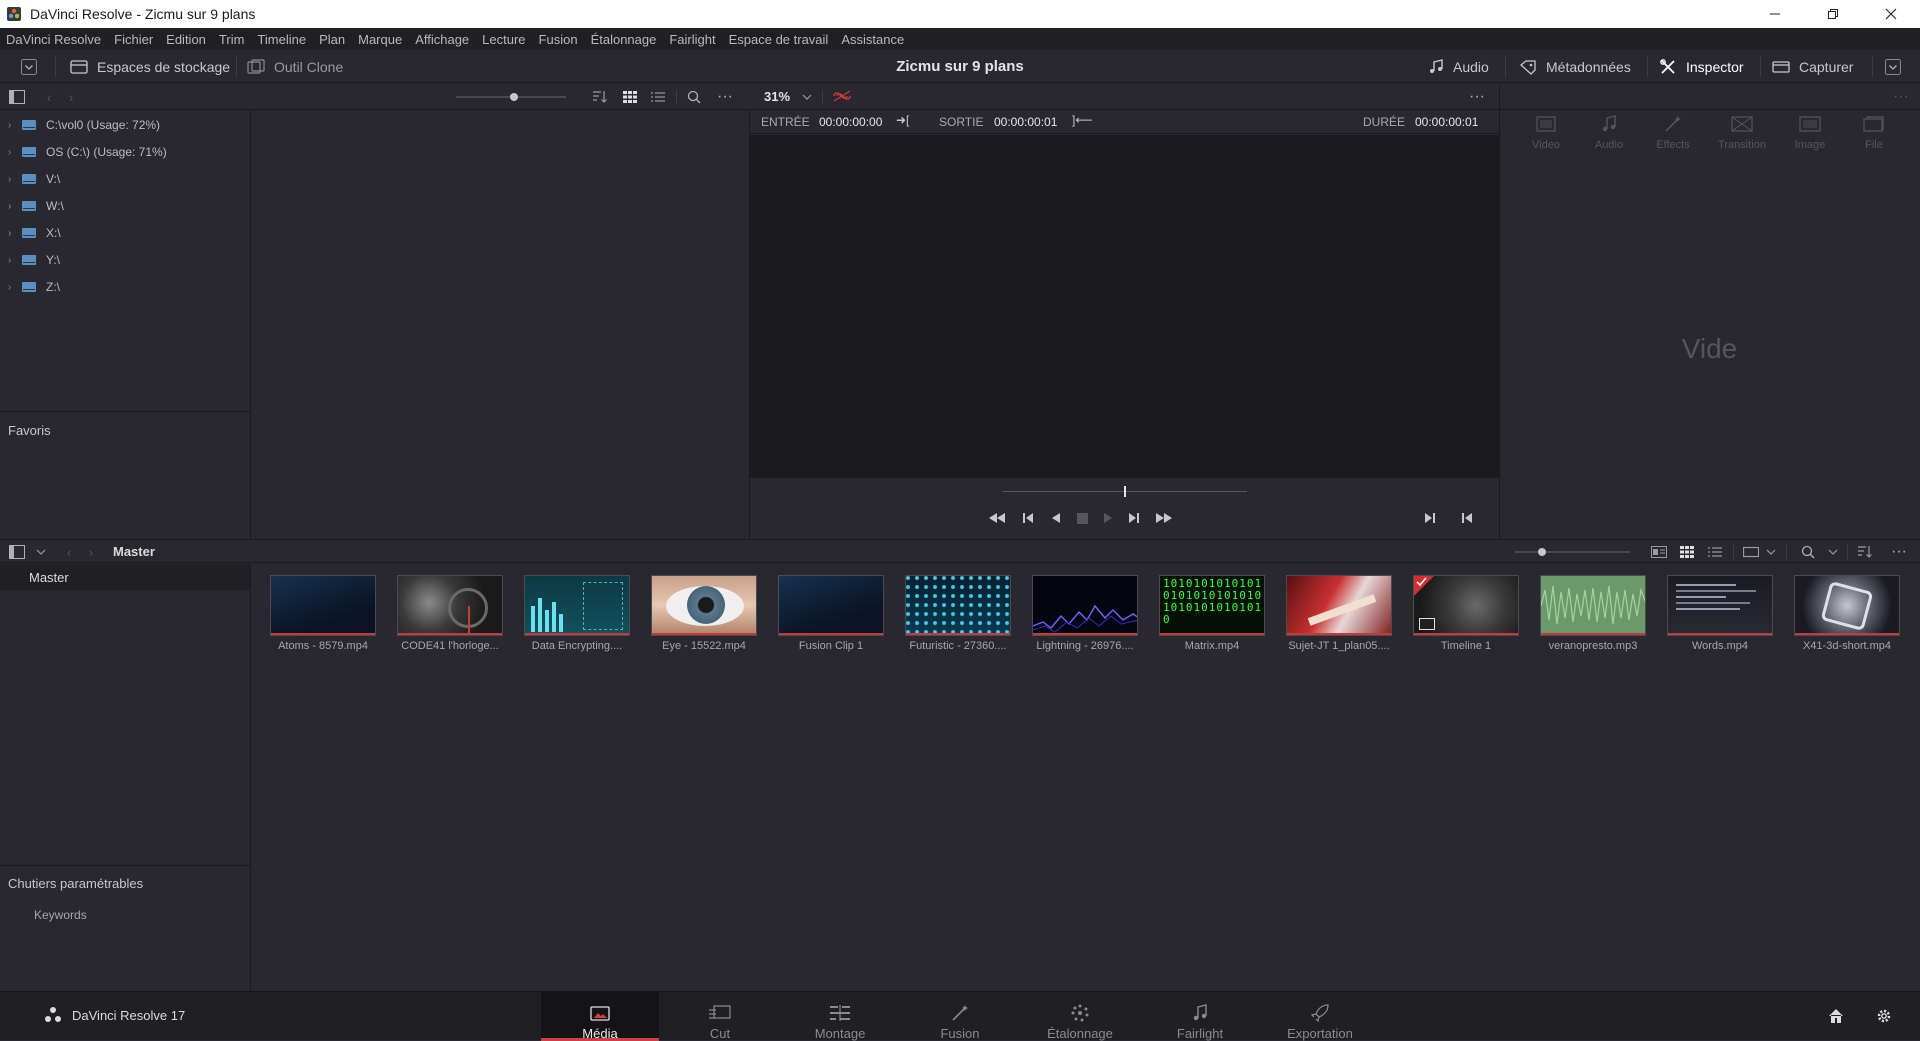 The width and height of the screenshot is (1920, 1041). Describe the element at coordinates (125, 577) in the screenshot. I see `bin-item-master: Master` at that location.